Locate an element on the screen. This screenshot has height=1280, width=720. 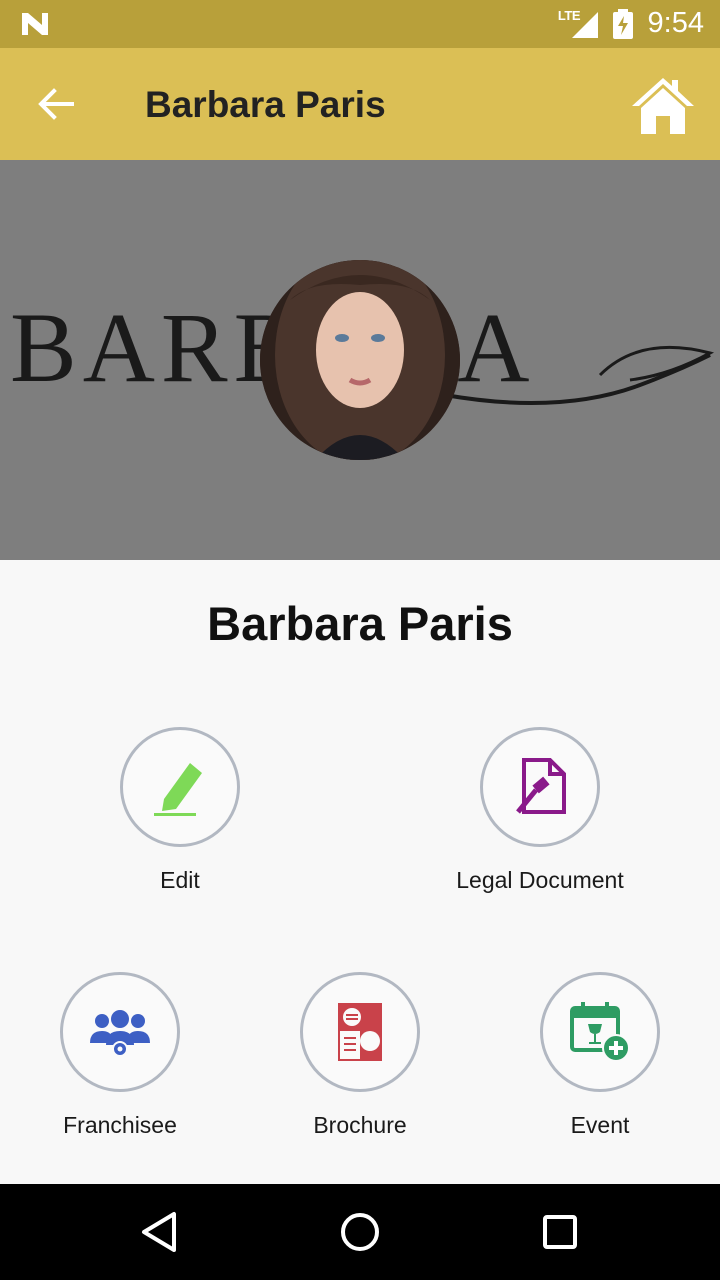
battery-charging-icon is located at coordinates (623, 24).